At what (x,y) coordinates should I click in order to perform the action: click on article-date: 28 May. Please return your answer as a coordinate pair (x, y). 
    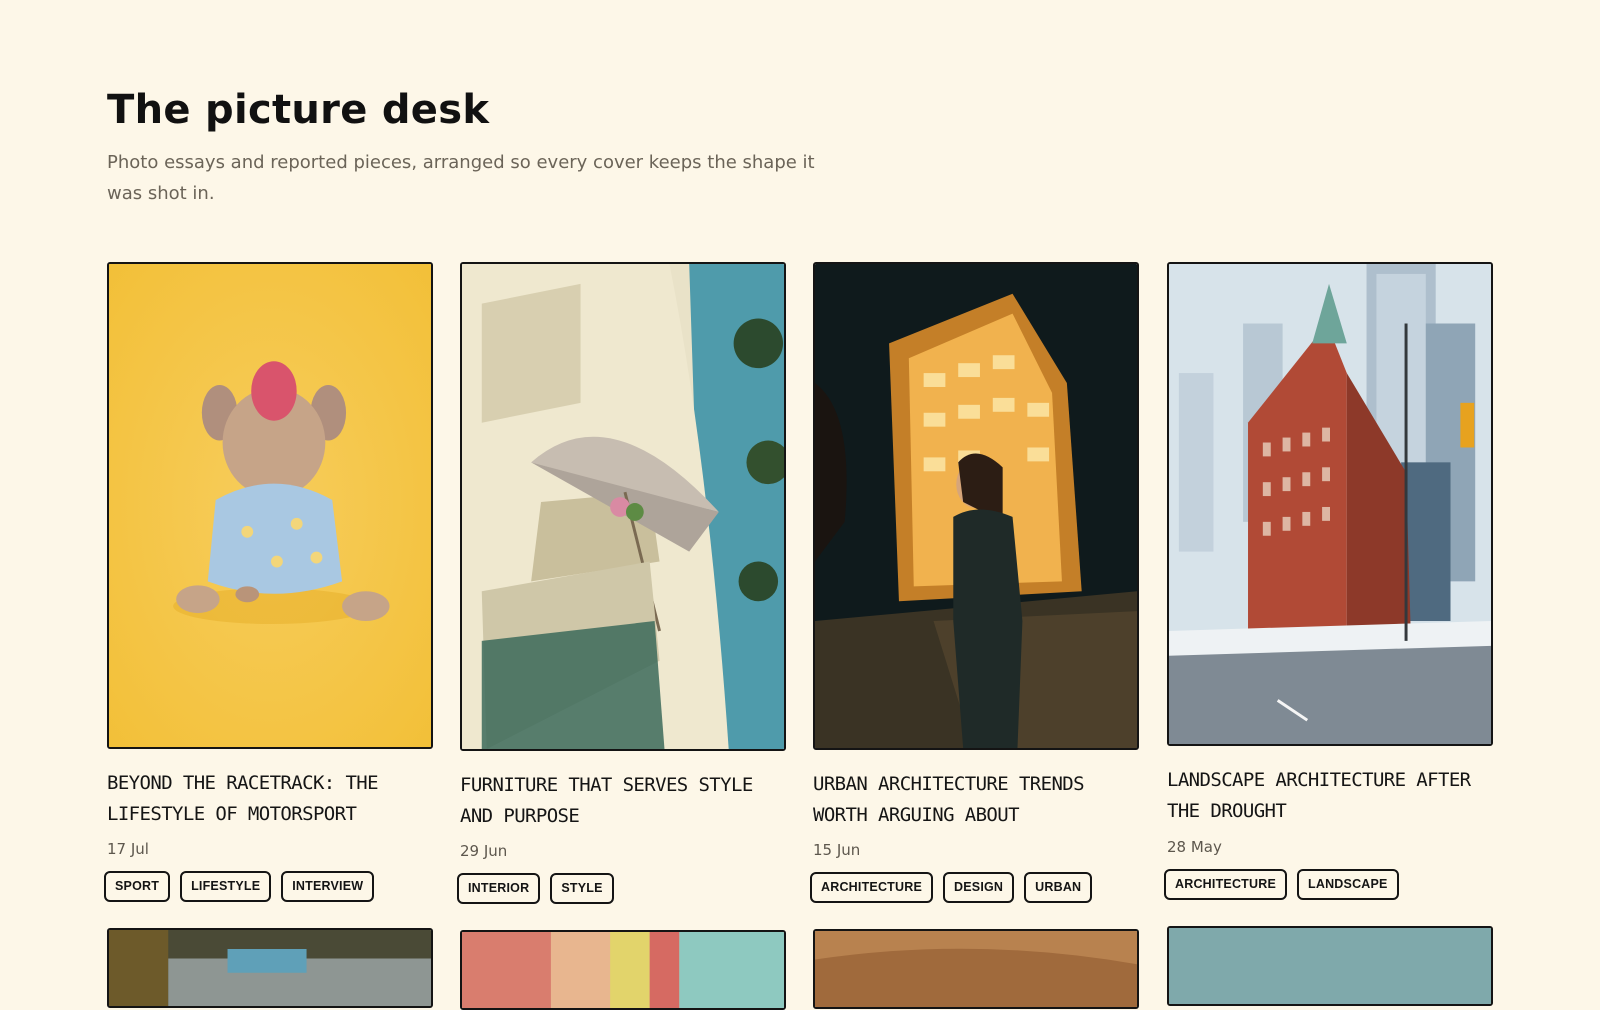
    Looking at the image, I should click on (1194, 847).